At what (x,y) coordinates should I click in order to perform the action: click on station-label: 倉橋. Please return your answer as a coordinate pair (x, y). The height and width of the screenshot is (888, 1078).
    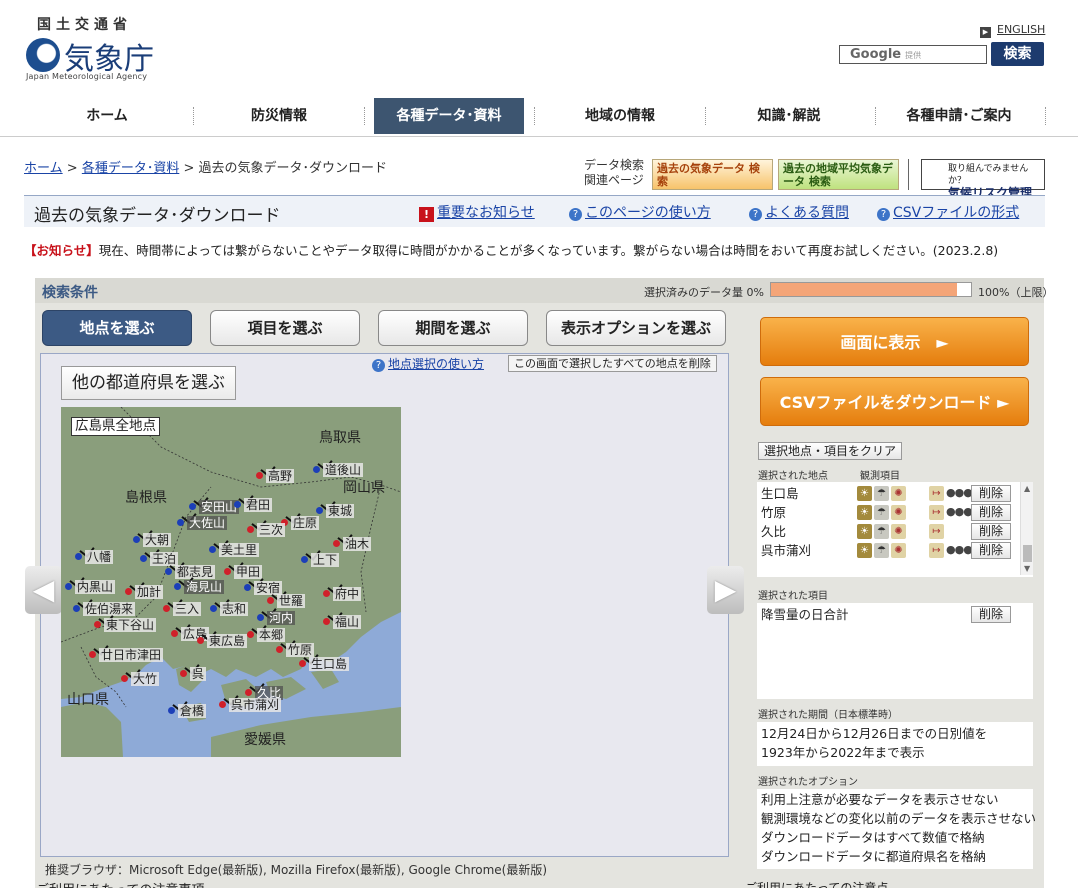
    Looking at the image, I should click on (192, 711).